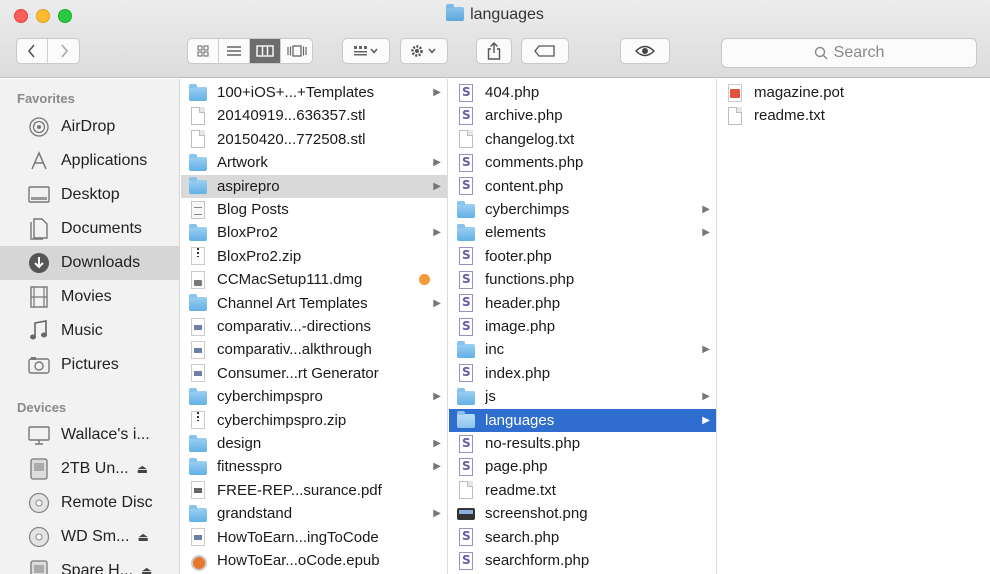  Describe the element at coordinates (849, 53) in the screenshot. I see `search-field: Search` at that location.